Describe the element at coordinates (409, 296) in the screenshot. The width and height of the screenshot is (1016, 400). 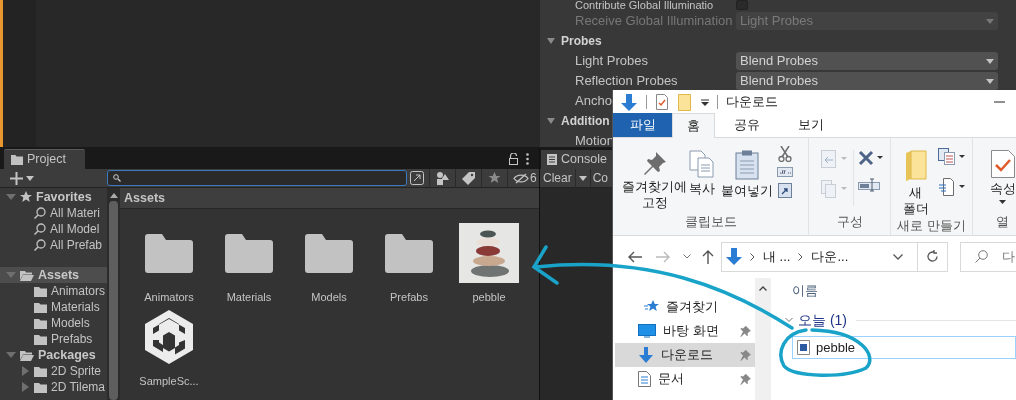
I see `asset-label: Prefabs` at that location.